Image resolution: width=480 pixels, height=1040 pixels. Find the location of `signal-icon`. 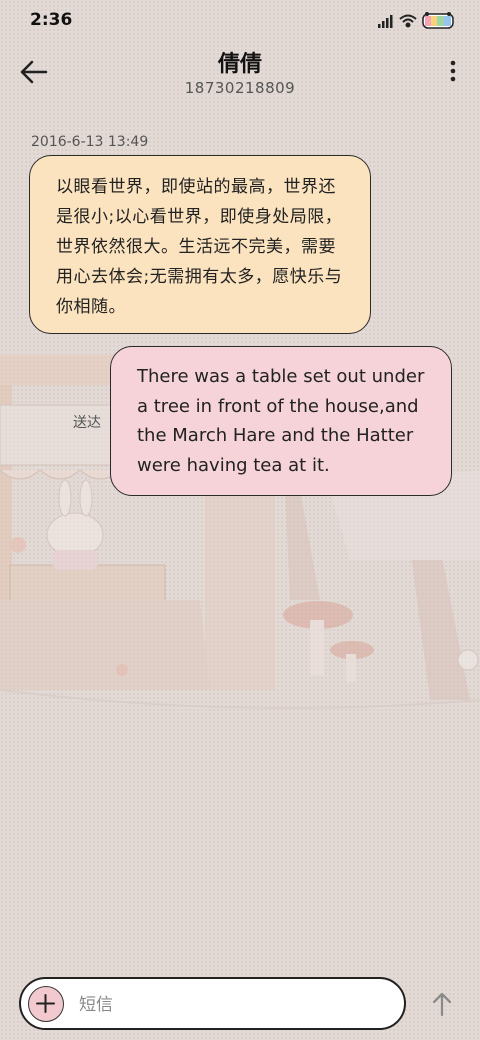

signal-icon is located at coordinates (385, 21).